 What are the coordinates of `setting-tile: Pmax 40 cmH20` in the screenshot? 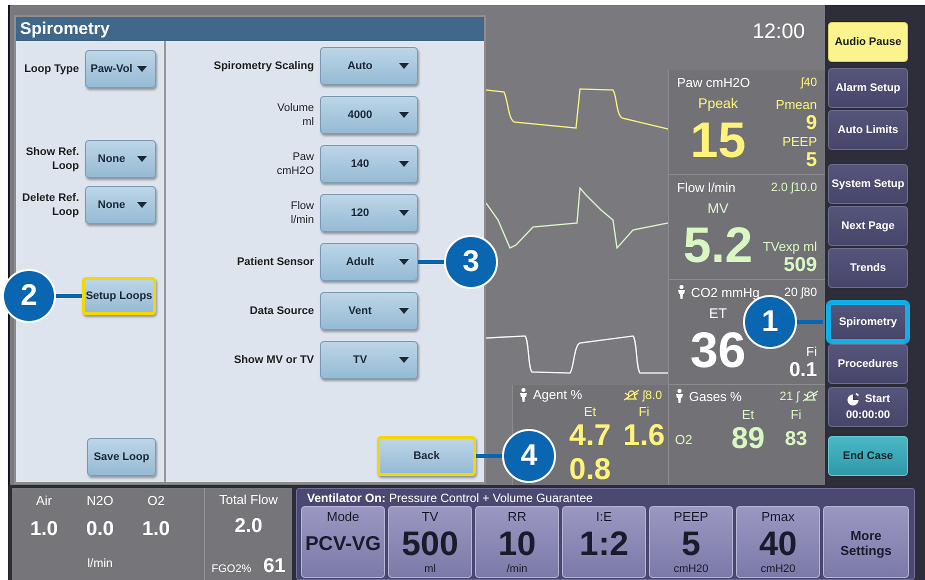 It's located at (778, 542).